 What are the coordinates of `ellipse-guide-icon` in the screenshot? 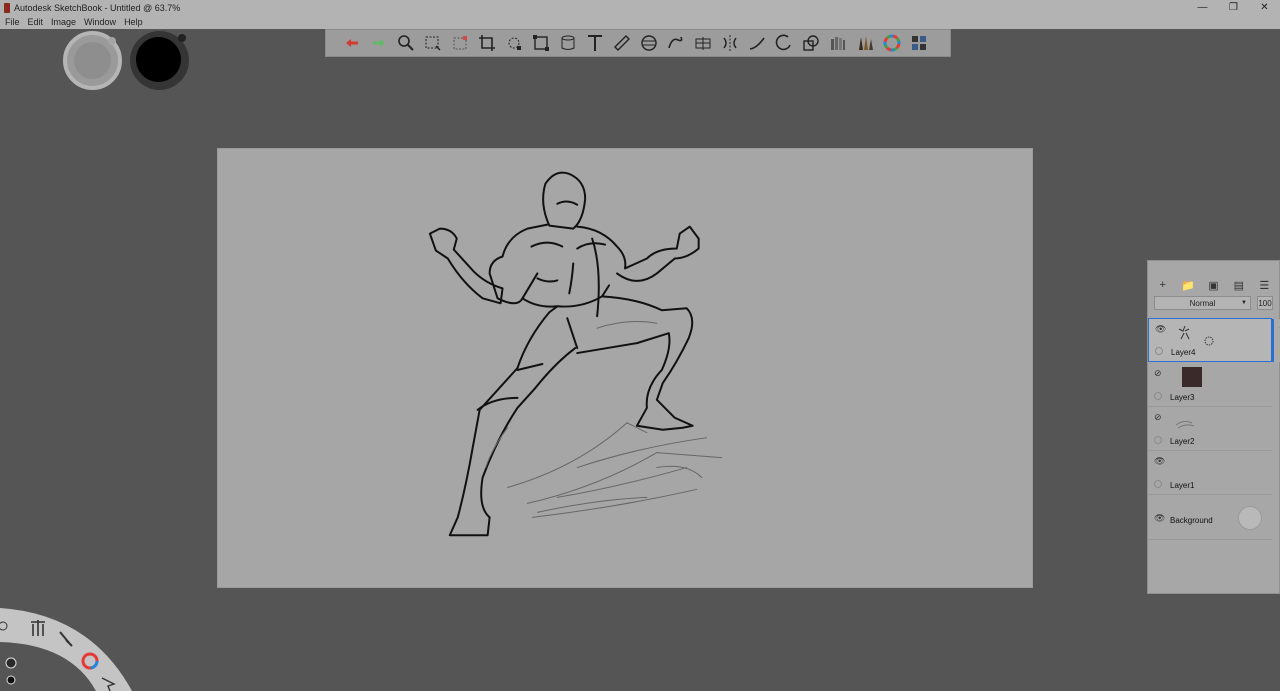 It's located at (648, 43).